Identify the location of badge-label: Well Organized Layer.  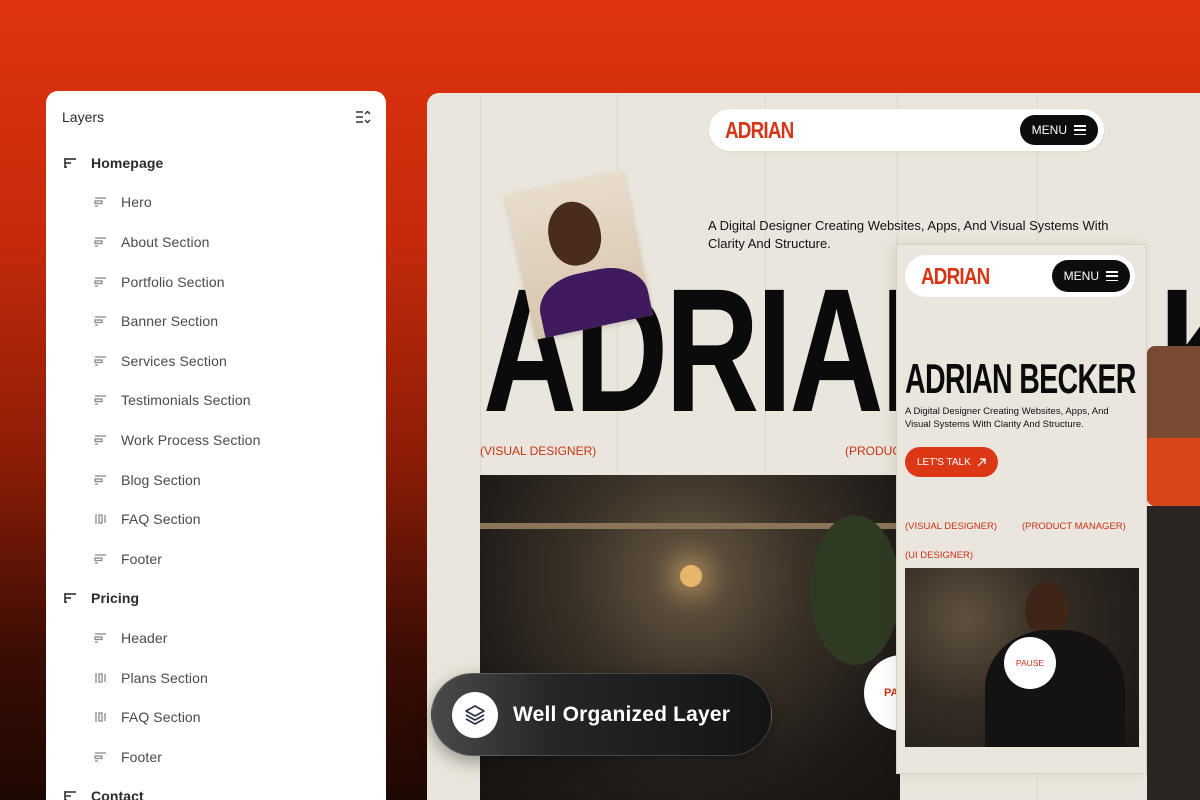
(622, 714).